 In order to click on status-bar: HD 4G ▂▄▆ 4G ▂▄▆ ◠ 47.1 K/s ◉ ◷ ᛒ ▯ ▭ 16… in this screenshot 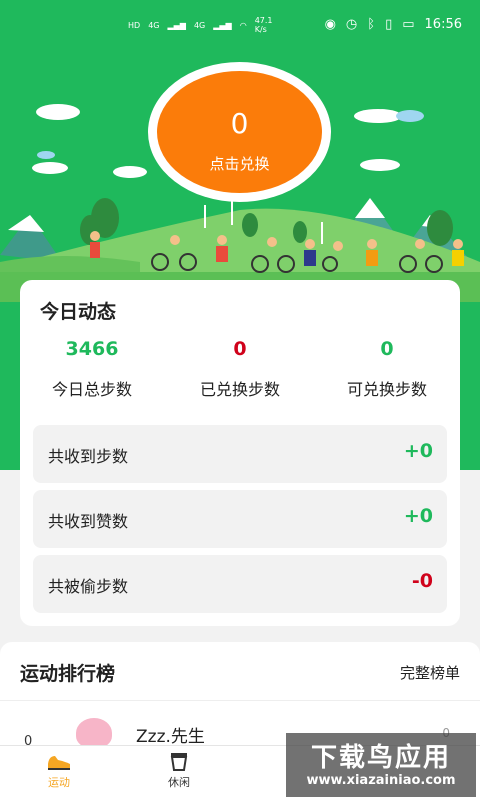, I will do `click(240, 26)`.